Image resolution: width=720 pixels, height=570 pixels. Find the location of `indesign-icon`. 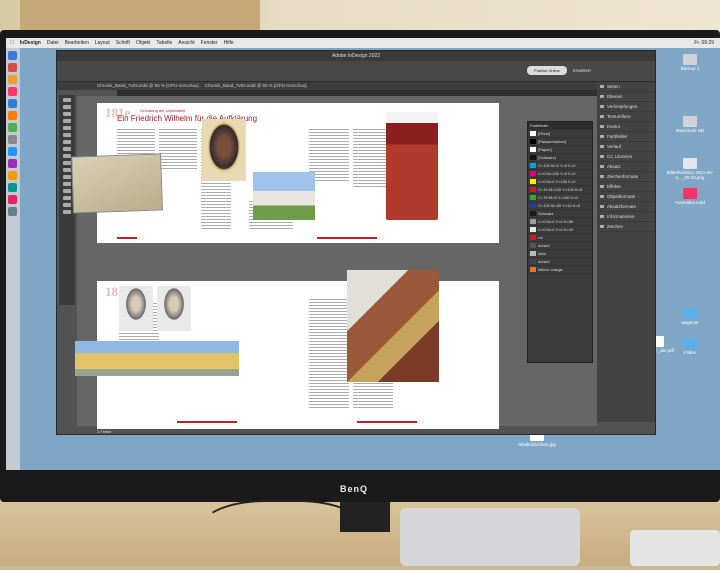

indesign-icon is located at coordinates (12, 91).